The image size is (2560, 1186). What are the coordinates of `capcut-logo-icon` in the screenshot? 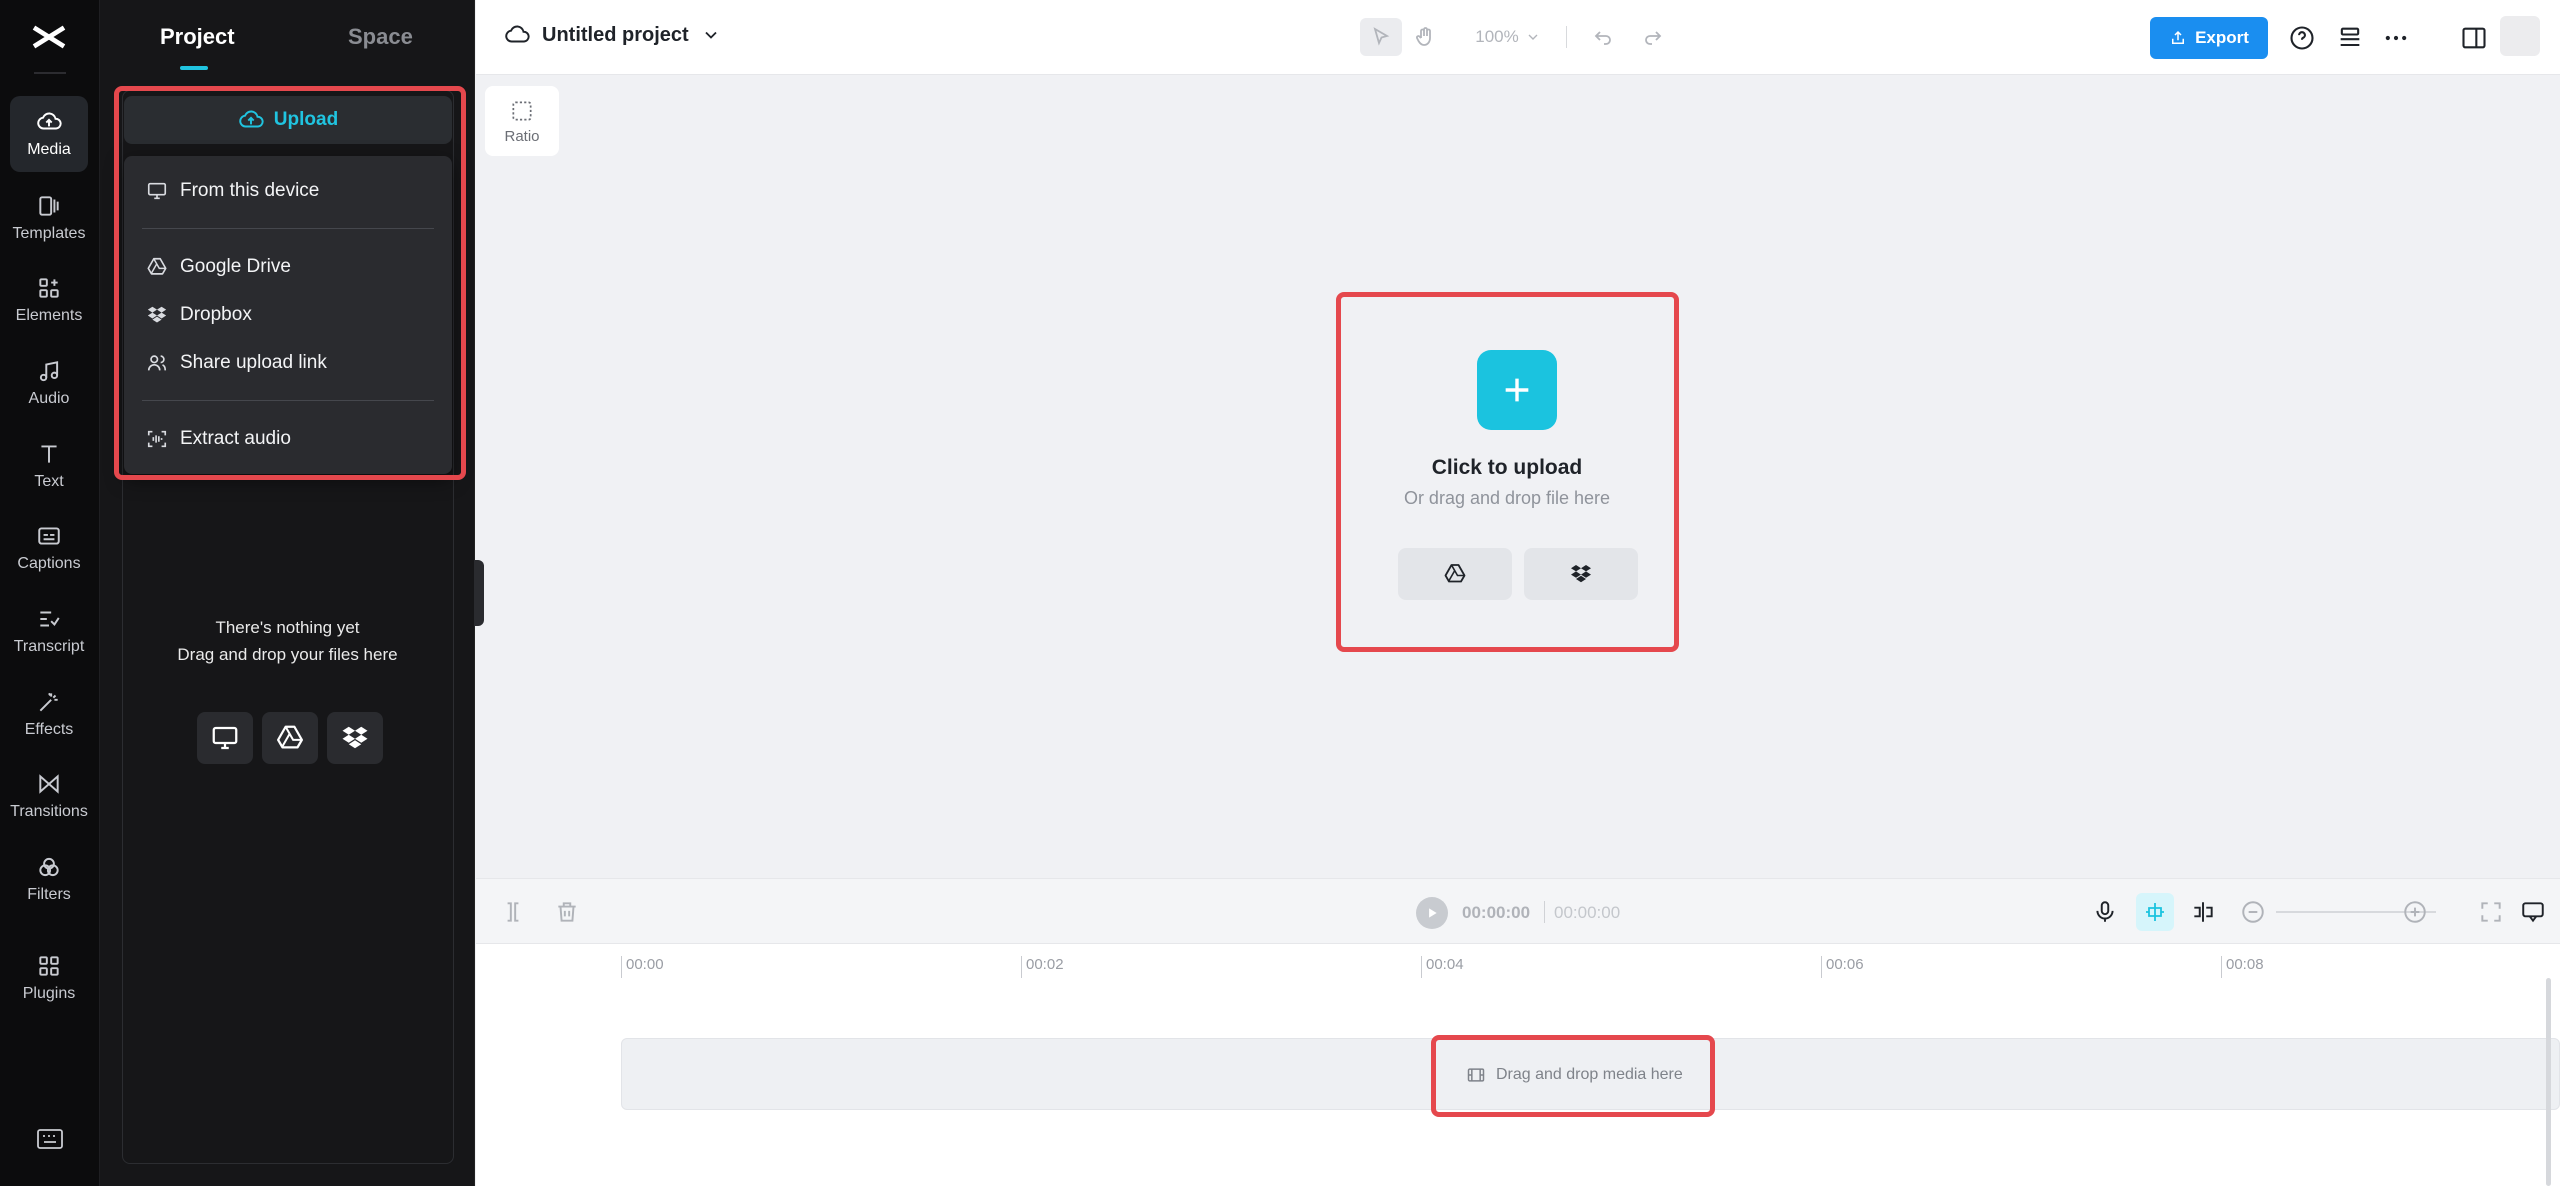 It's located at (49, 37).